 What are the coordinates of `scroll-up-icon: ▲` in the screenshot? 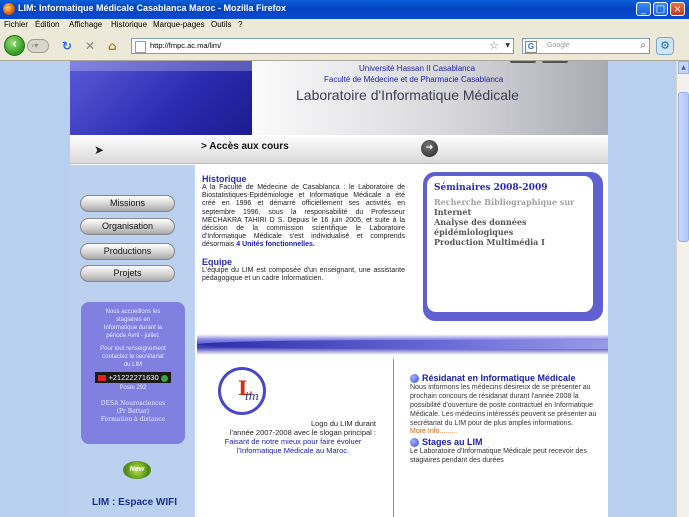 It's located at (683, 67).